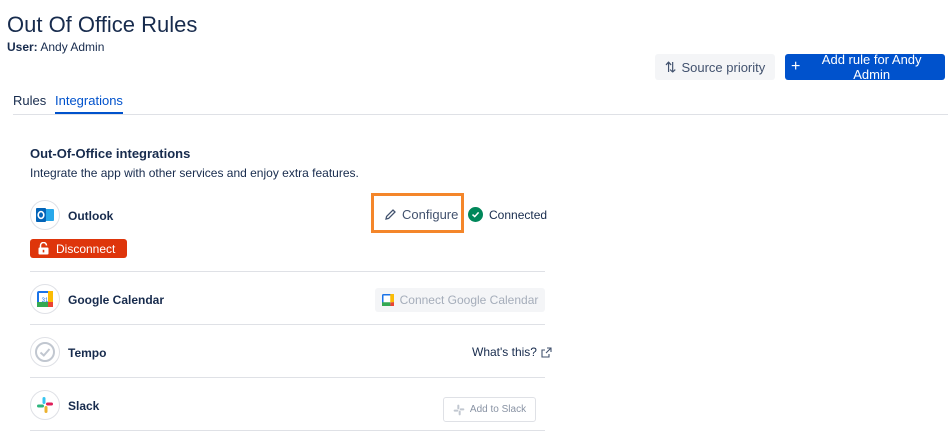 The image size is (948, 436). I want to click on tab-rules: Rules, so click(29, 100).